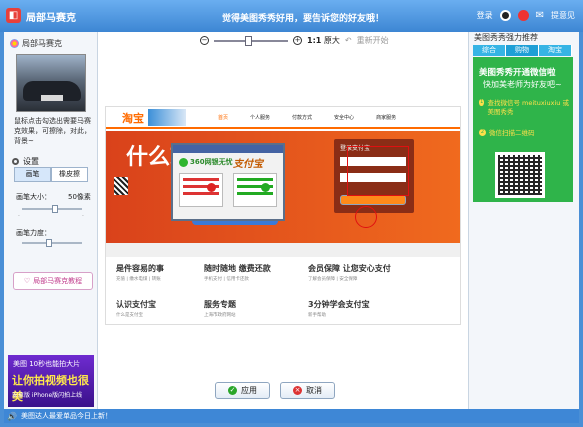 Image resolution: width=583 pixels, height=427 pixels. Describe the element at coordinates (223, 118) in the screenshot. I see `site-nav-item: 首页` at that location.